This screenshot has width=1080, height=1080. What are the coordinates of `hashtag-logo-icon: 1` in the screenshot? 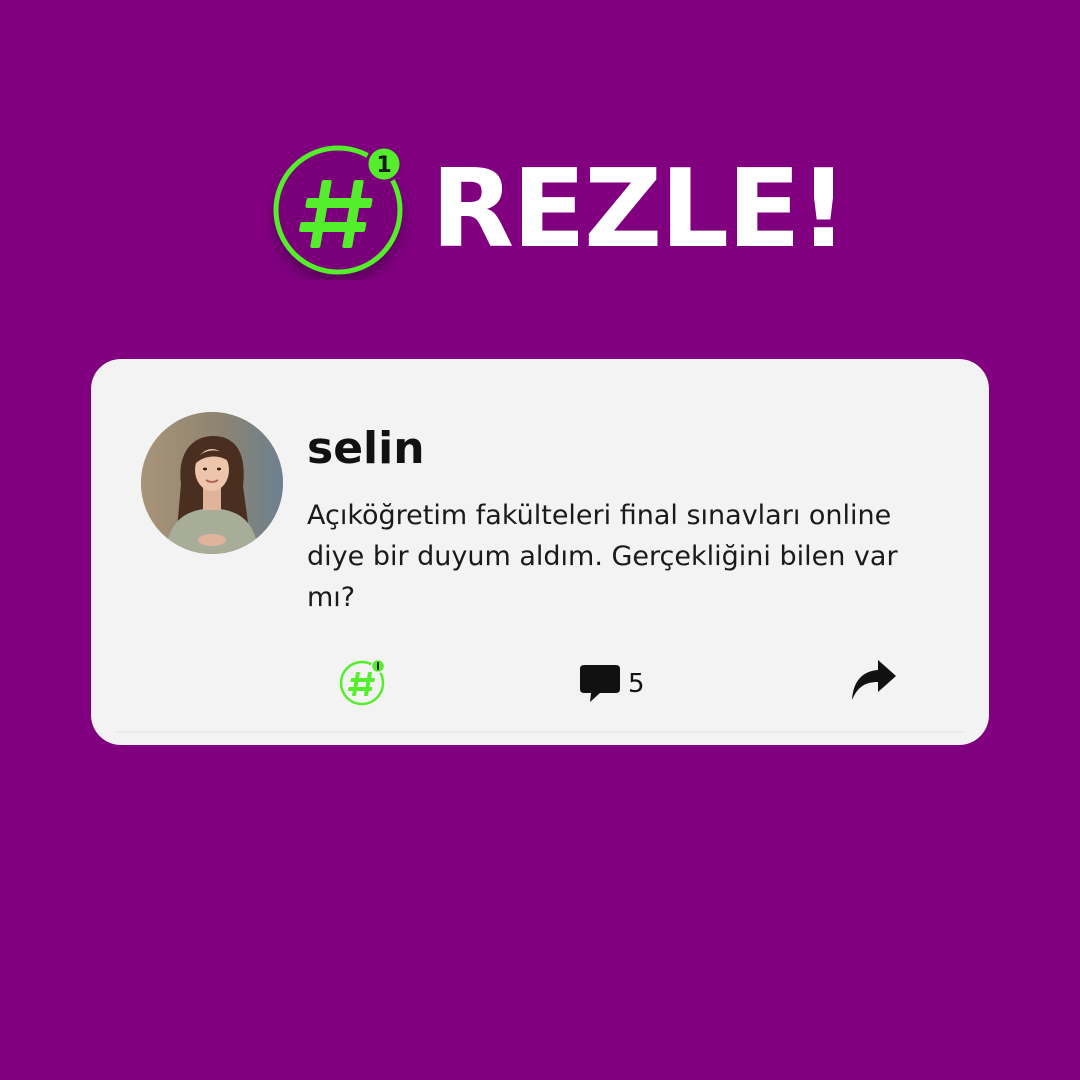 It's located at (338, 210).